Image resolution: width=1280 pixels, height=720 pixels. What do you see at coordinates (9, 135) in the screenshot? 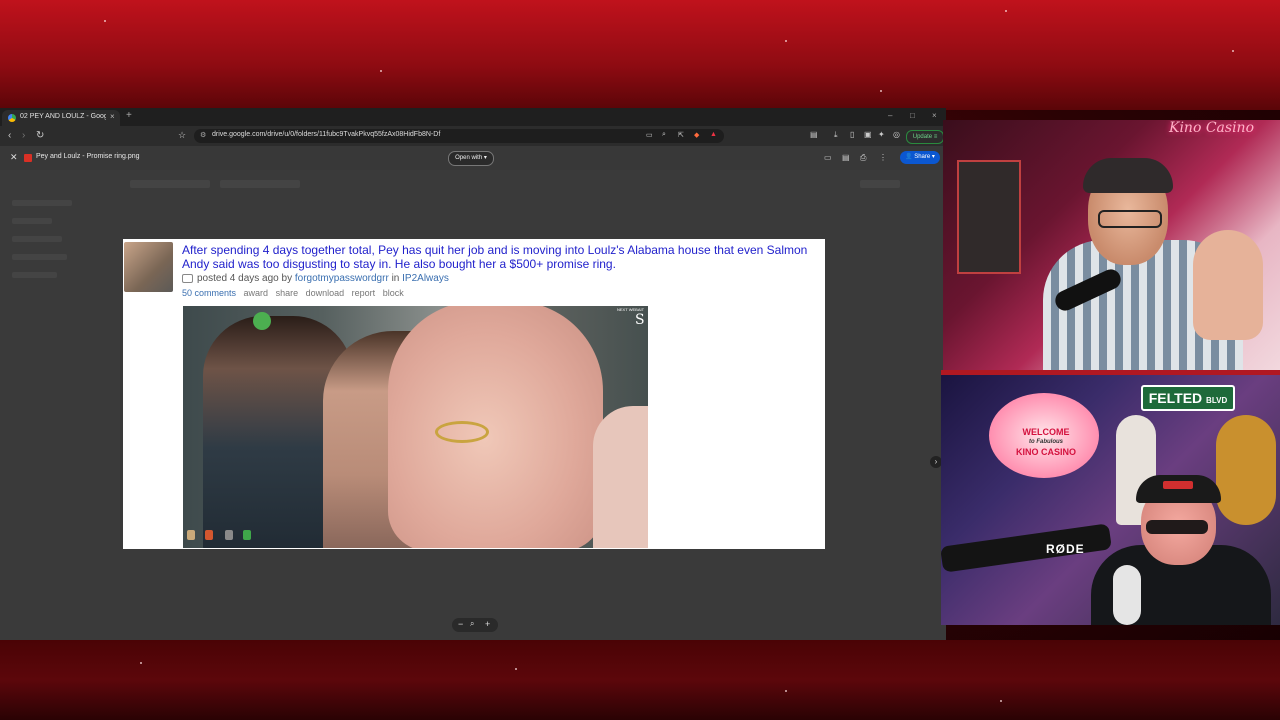
I see `back-icon: ‹` at bounding box center [9, 135].